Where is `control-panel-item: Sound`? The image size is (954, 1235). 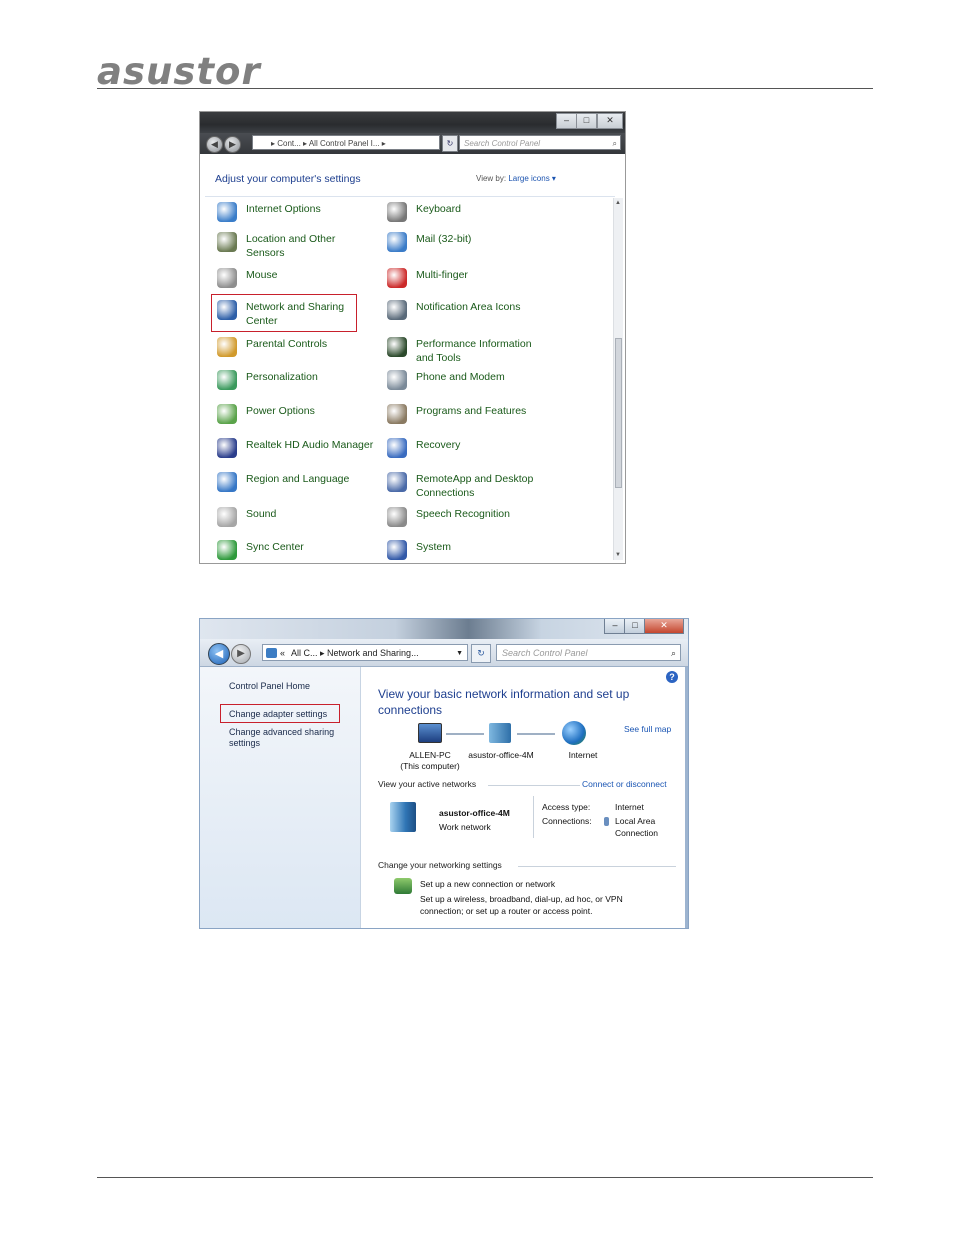 control-panel-item: Sound is located at coordinates (297, 517).